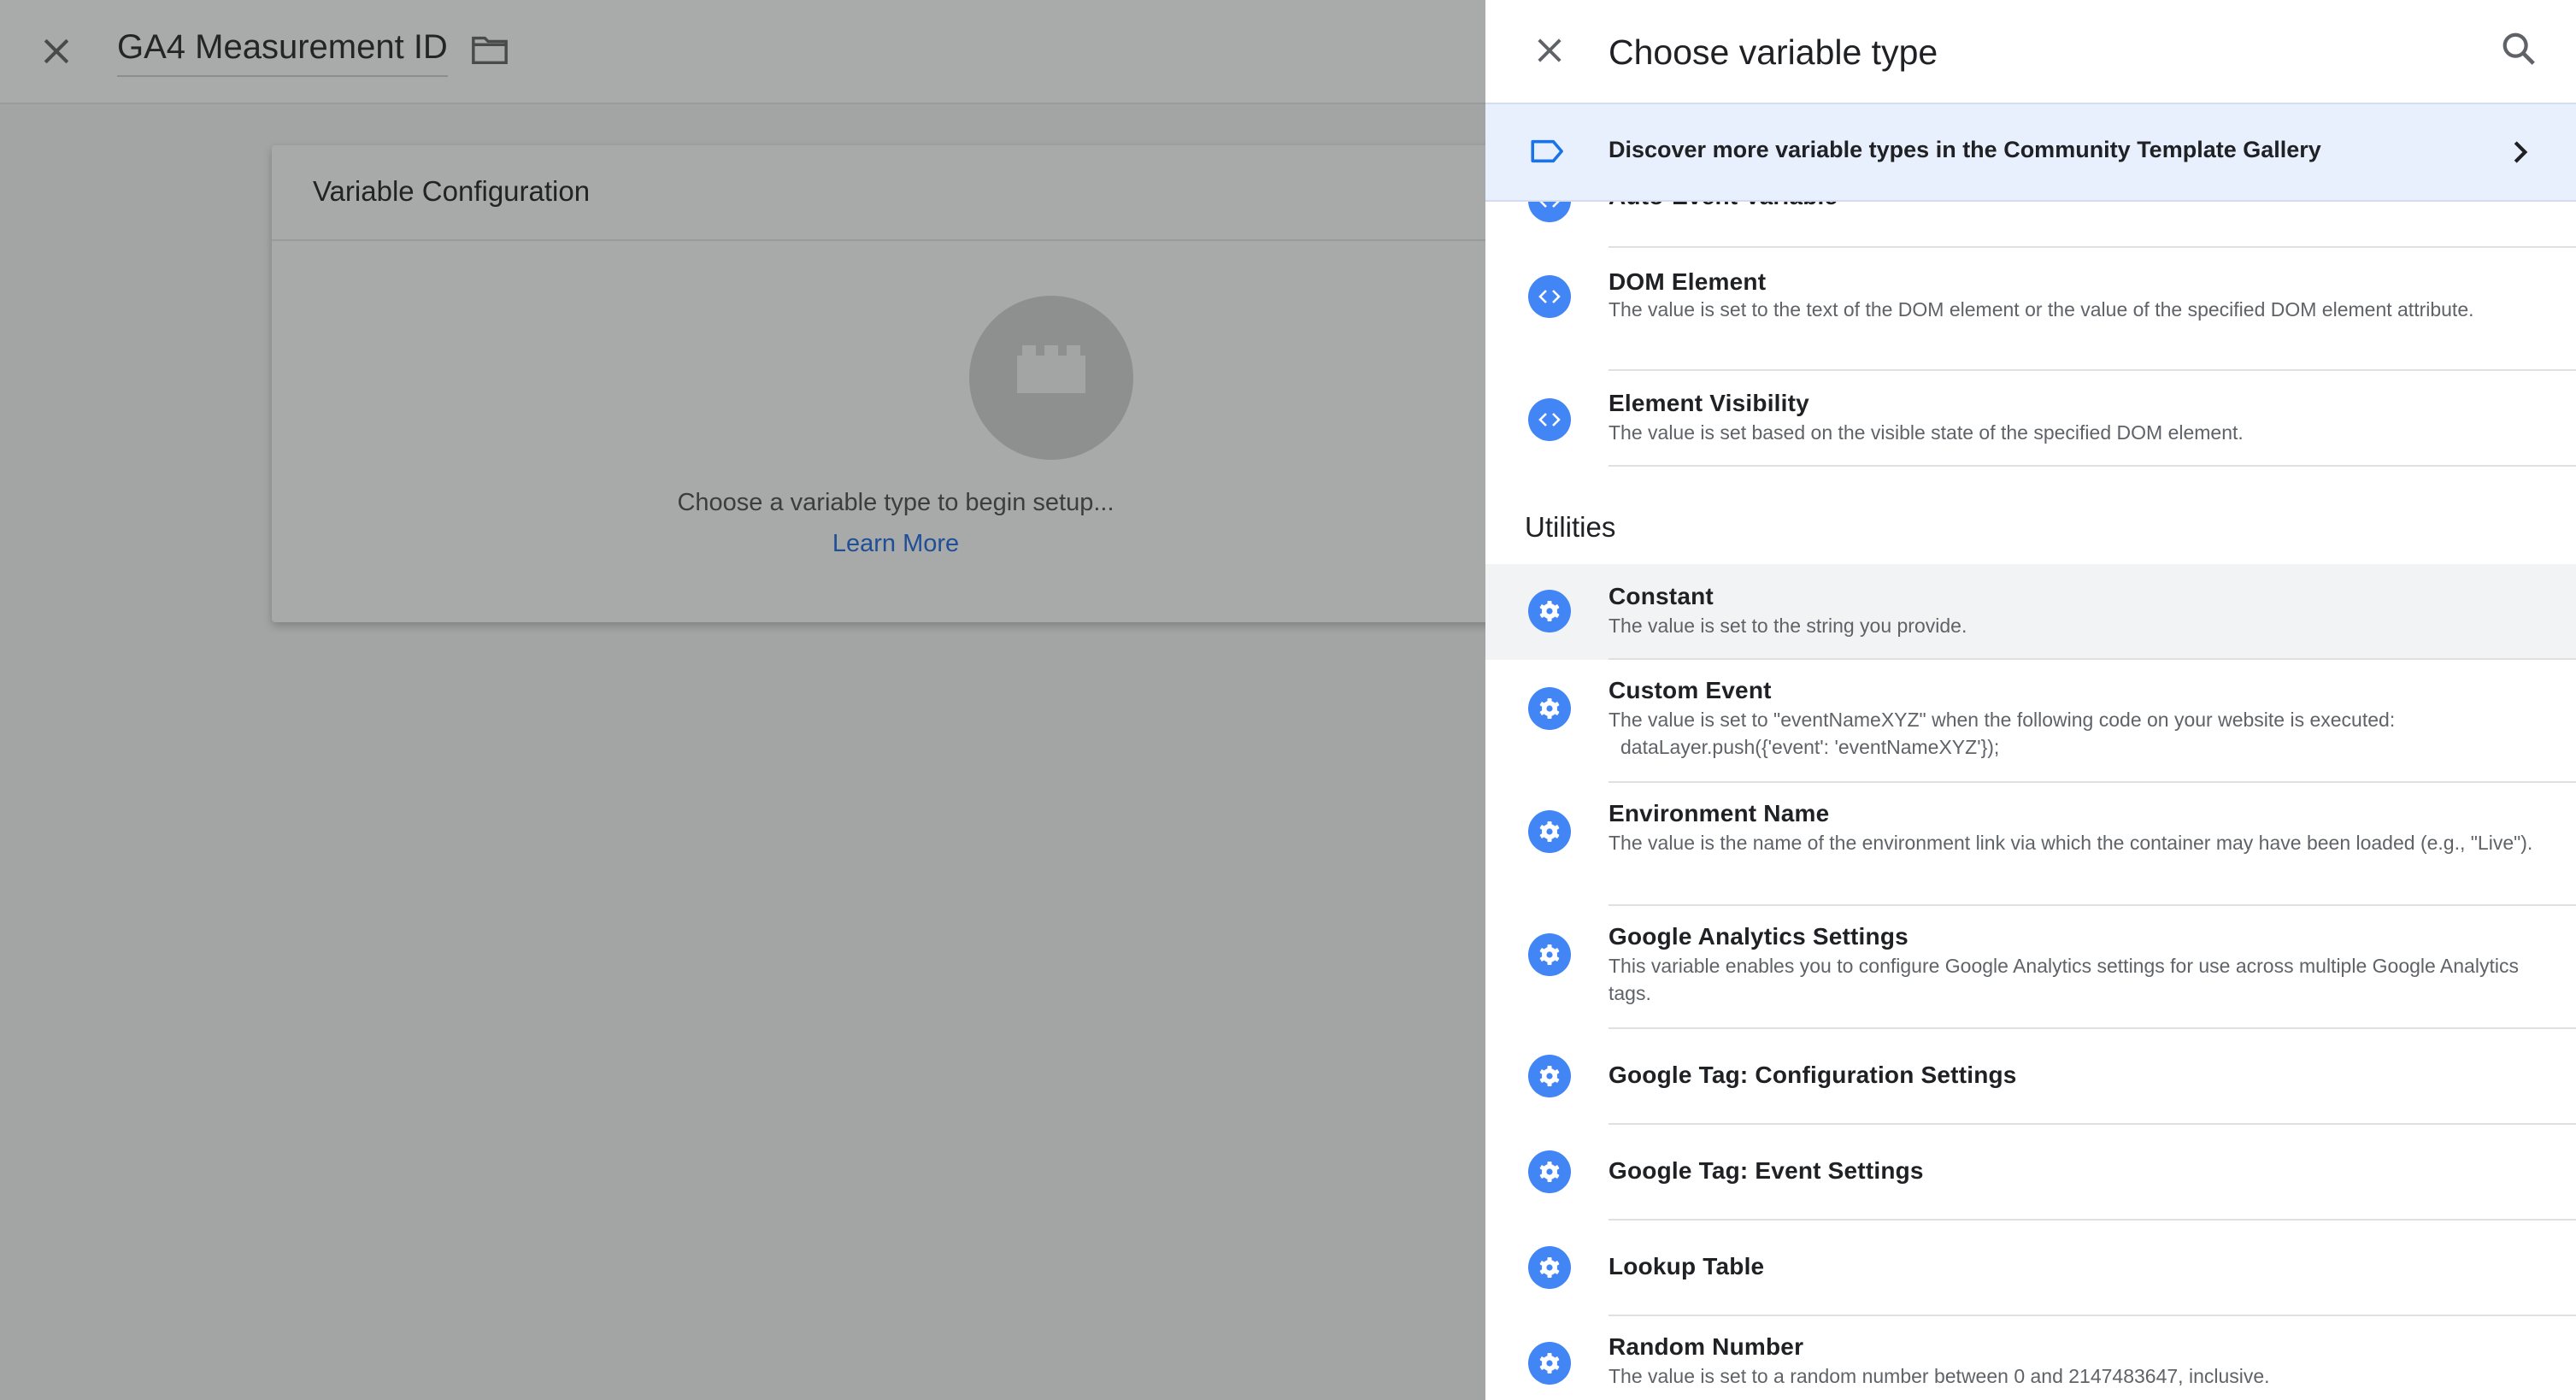 The width and height of the screenshot is (2576, 1400). I want to click on card-title: Variable Configuration, so click(452, 191).